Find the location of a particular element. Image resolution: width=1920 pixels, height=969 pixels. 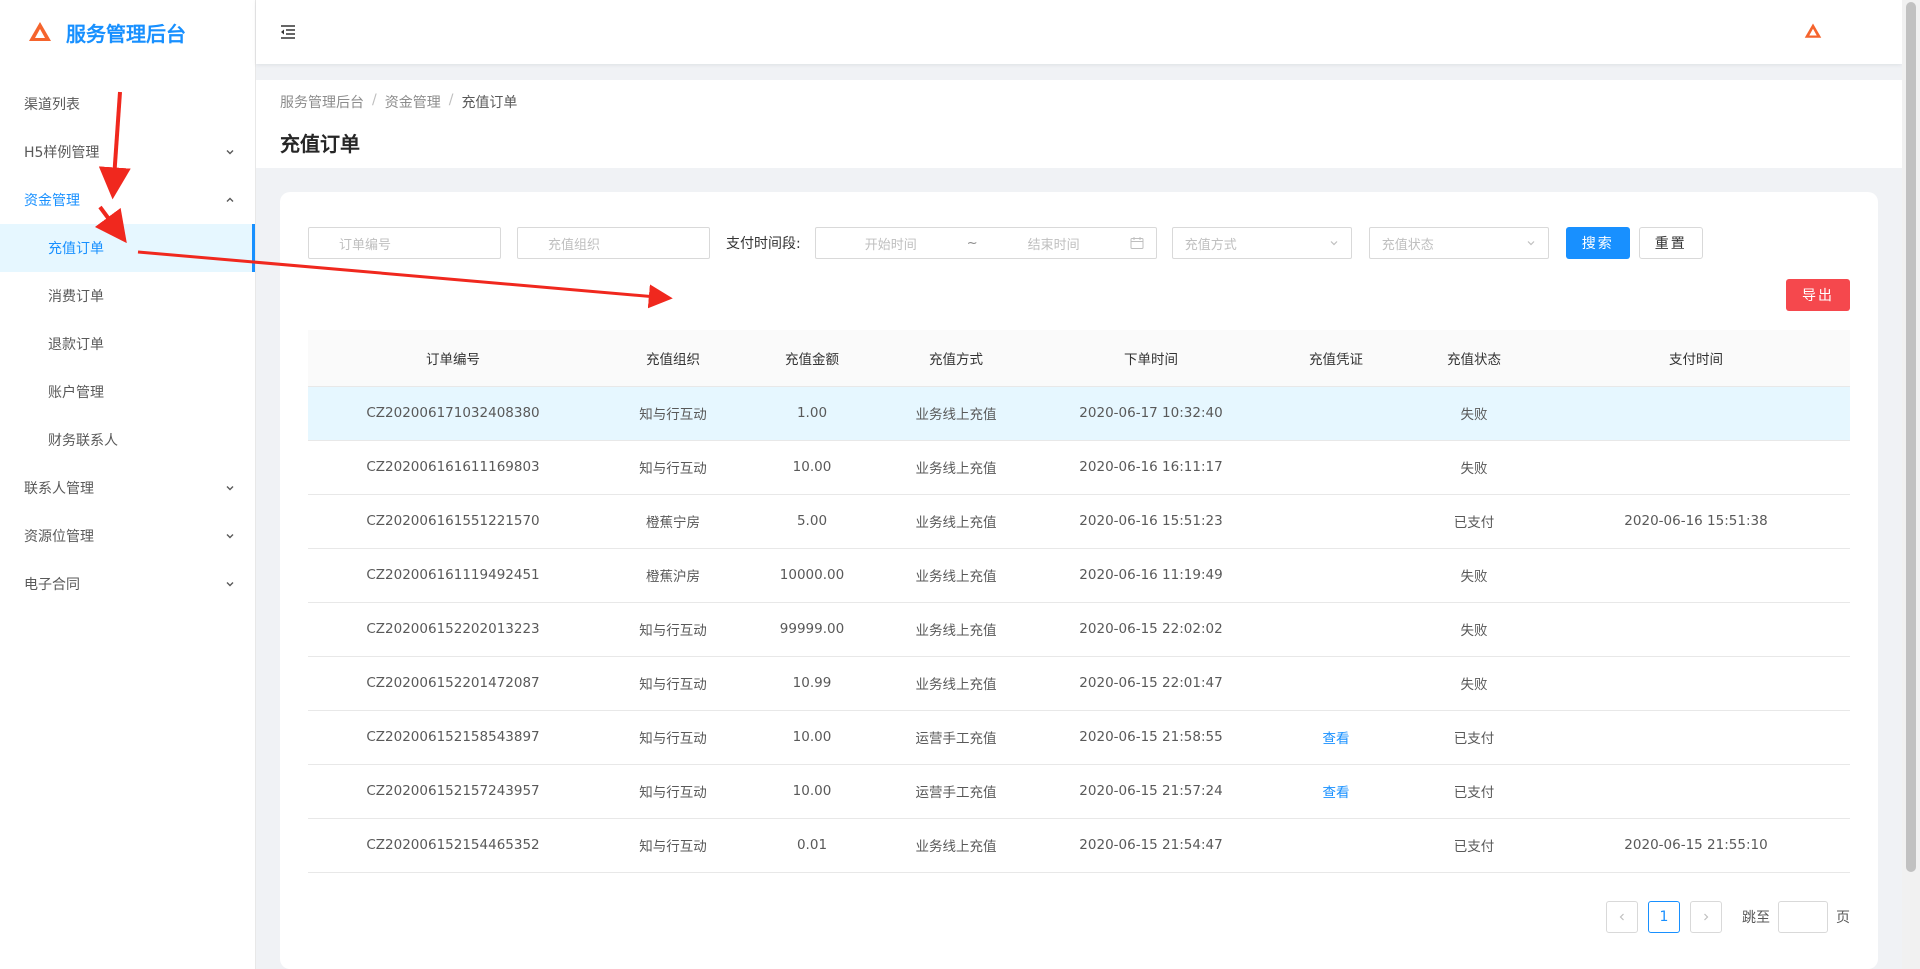

cell-method: 运营手工充值 is located at coordinates (956, 791).